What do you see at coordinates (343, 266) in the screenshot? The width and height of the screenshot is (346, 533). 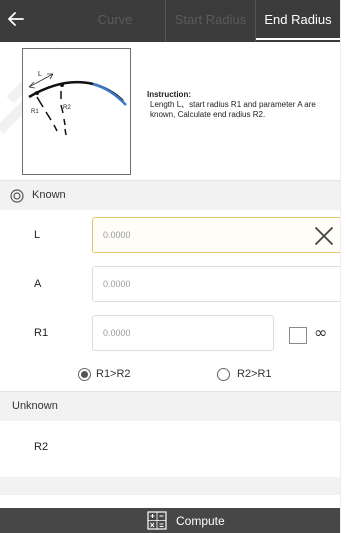 I see `right-edge-strip` at bounding box center [343, 266].